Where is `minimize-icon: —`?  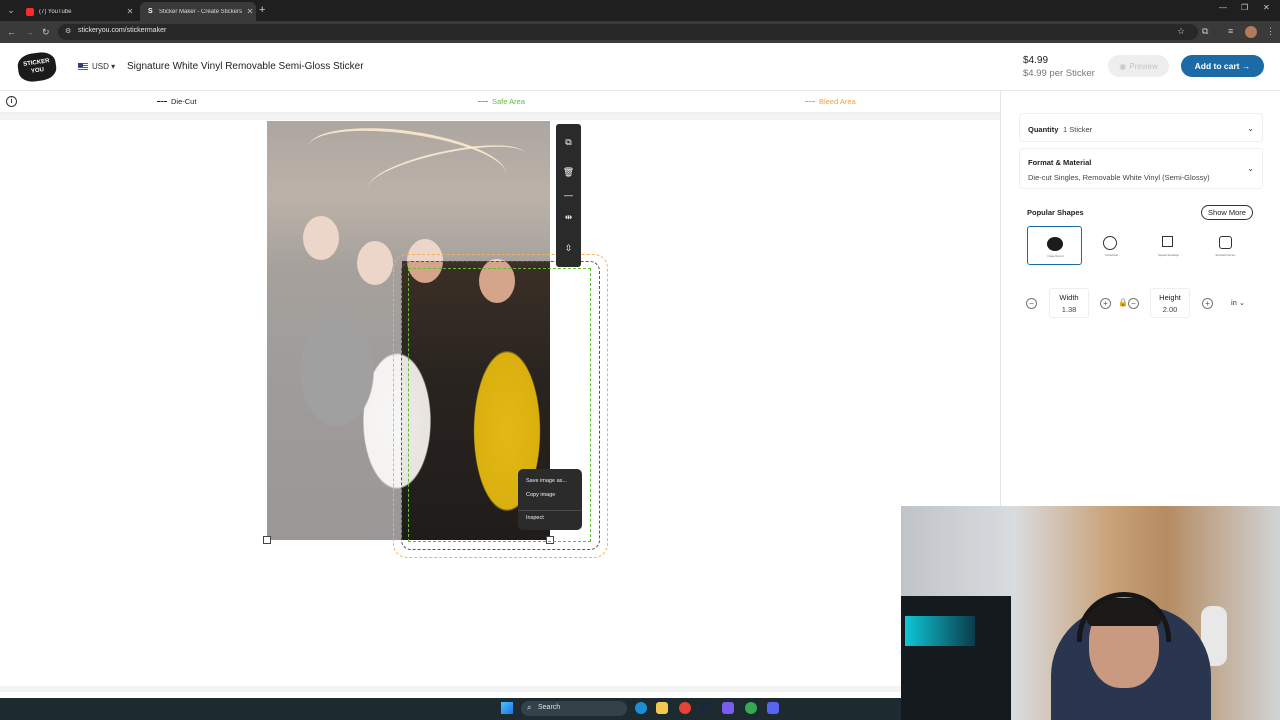 minimize-icon: — is located at coordinates (1223, 7).